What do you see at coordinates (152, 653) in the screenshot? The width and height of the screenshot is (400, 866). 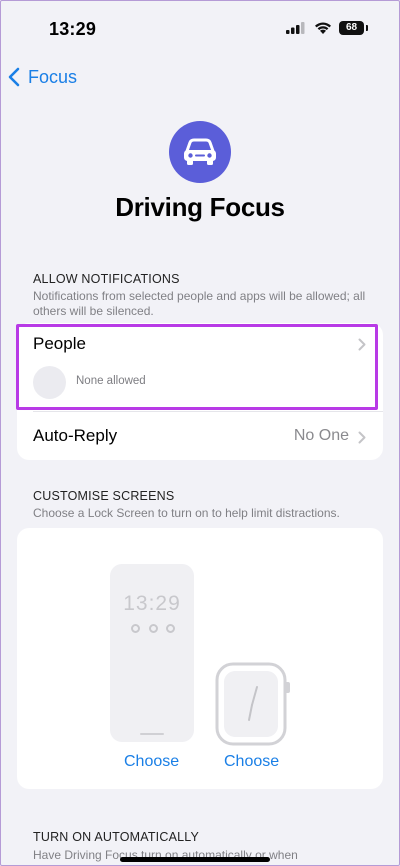 I see `lock-screen-preview: 13:29` at bounding box center [152, 653].